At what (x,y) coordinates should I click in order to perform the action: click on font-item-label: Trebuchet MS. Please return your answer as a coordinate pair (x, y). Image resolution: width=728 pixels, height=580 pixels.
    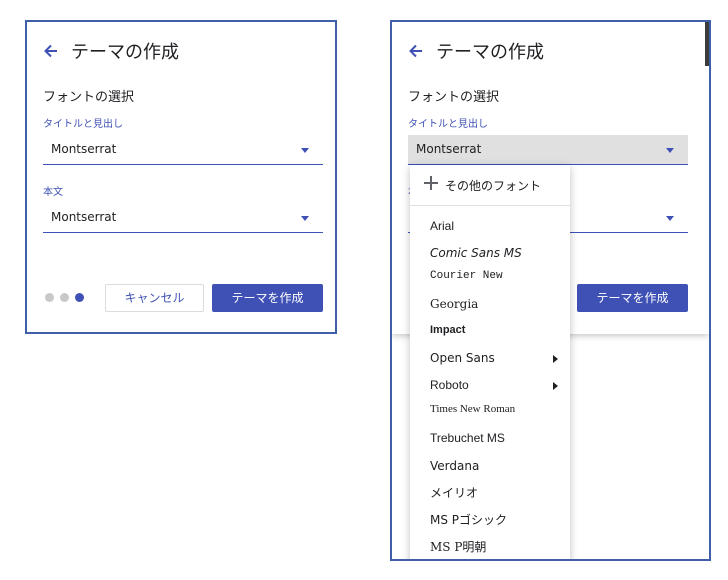
    Looking at the image, I should click on (467, 438).